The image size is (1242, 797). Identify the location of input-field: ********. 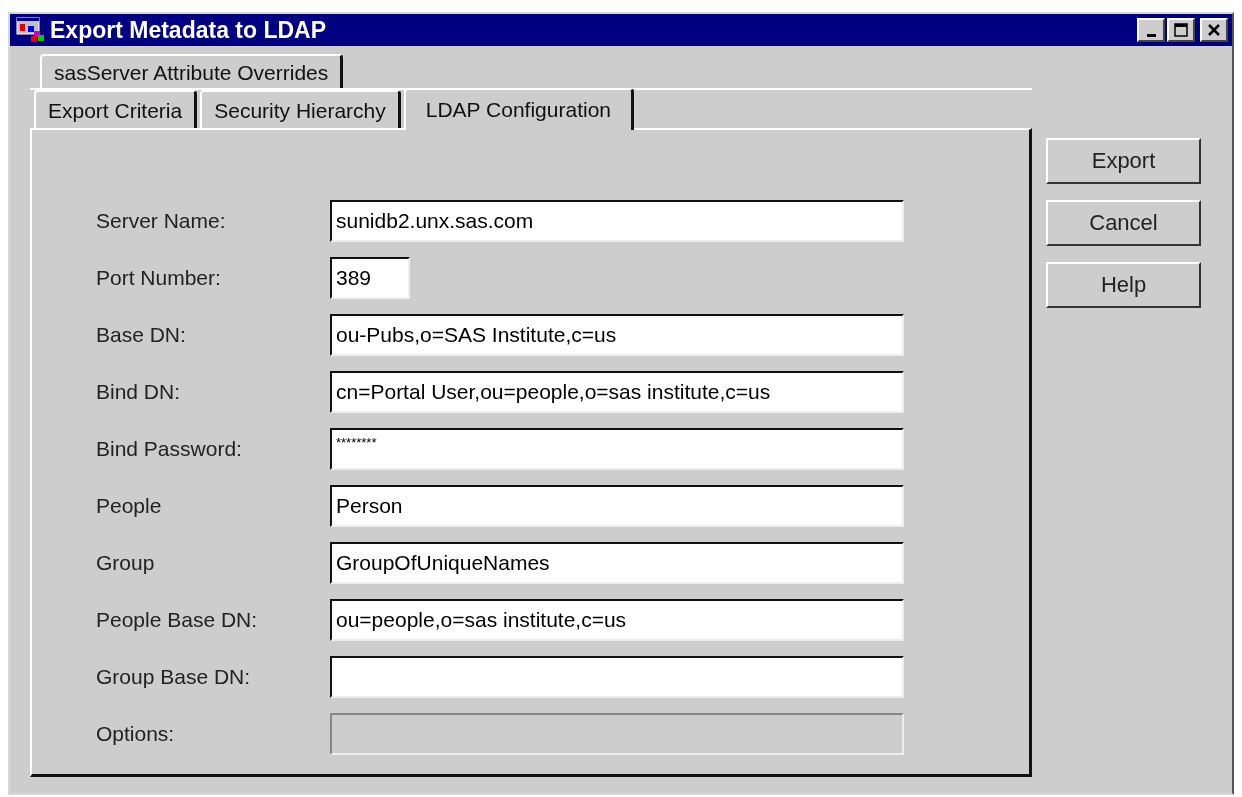
(617, 449).